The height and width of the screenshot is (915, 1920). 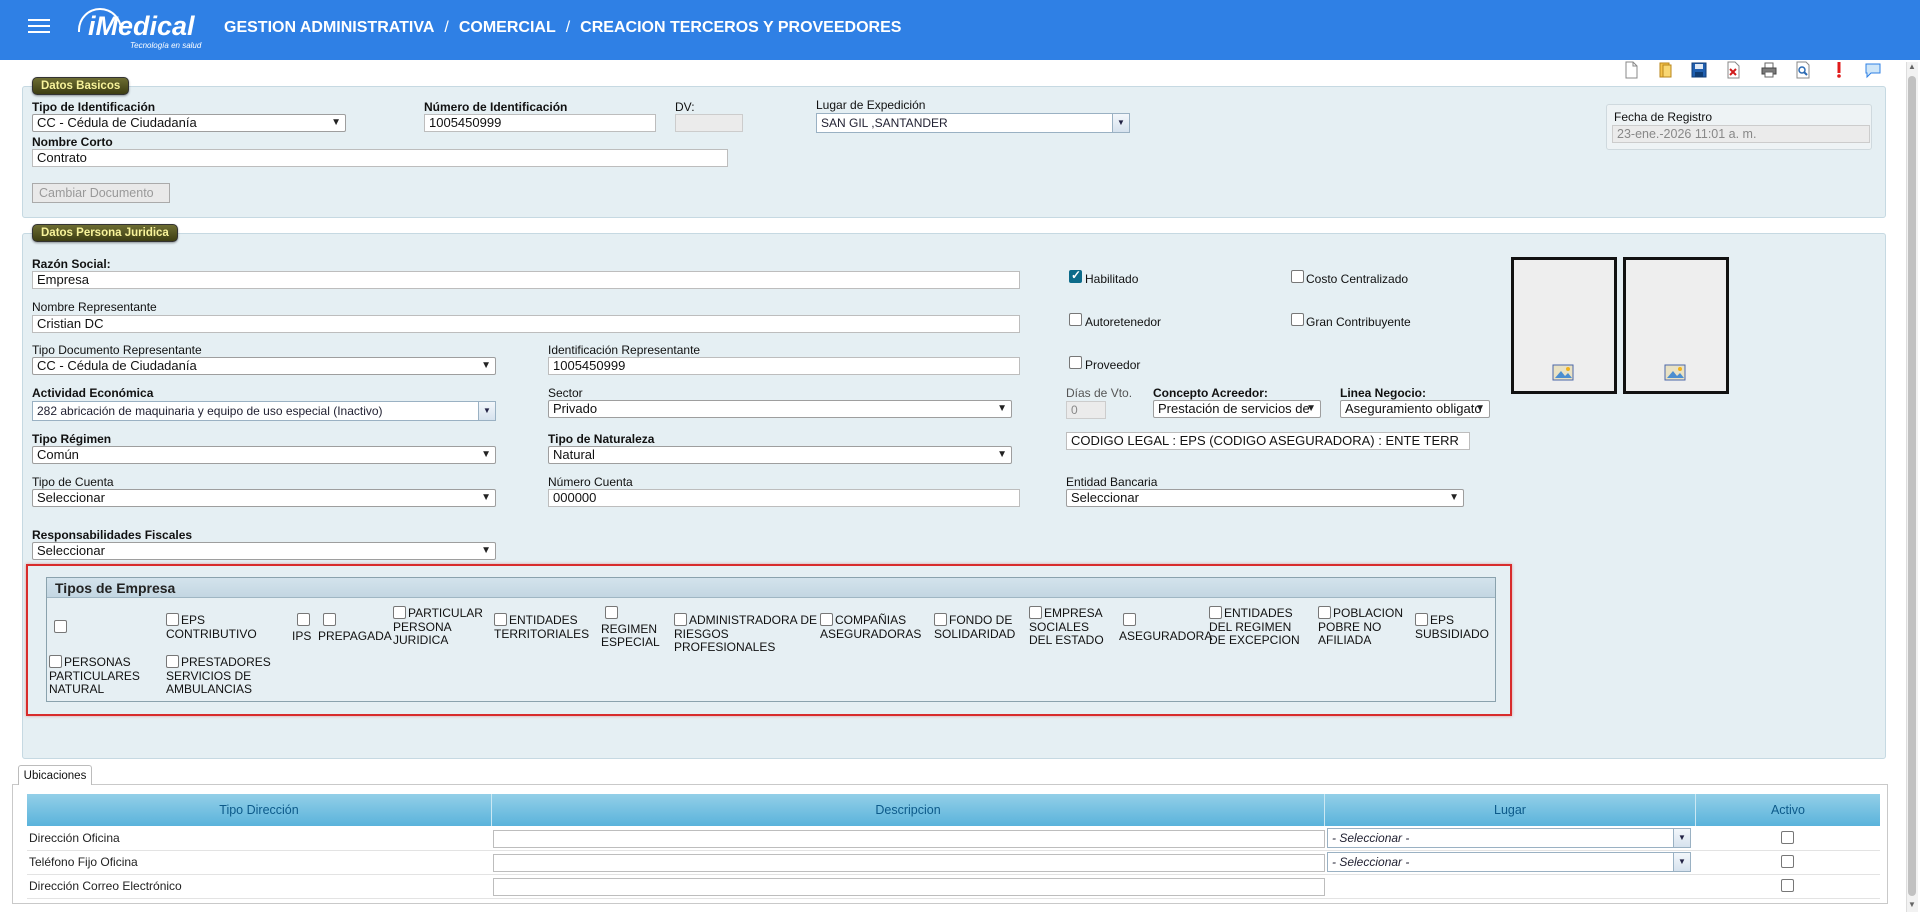 I want to click on lugar-value: - Seleccionar -, so click(x=1371, y=838).